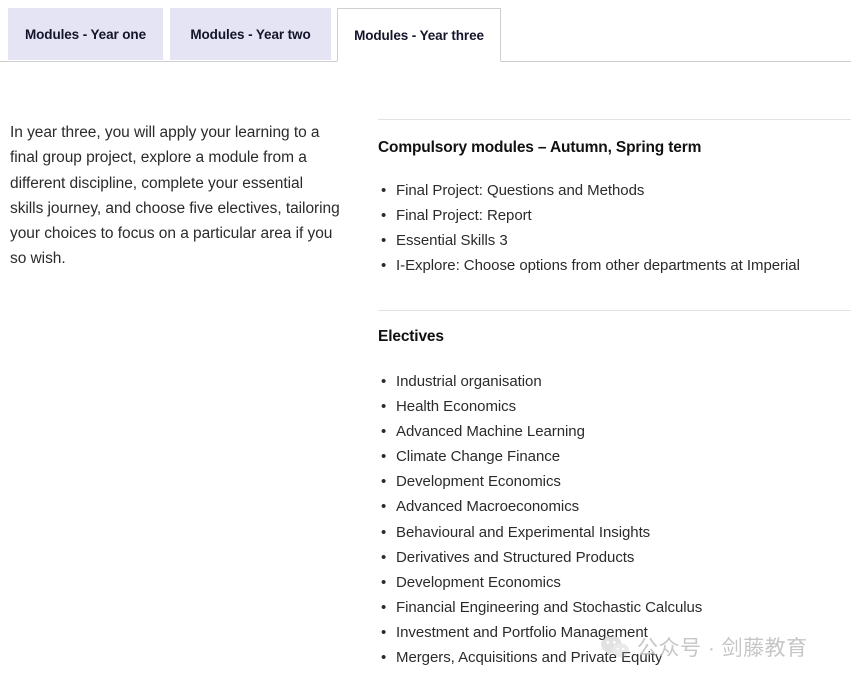 The width and height of the screenshot is (851, 686). I want to click on list-item: Final Project: Questions and Methods, so click(614, 190).